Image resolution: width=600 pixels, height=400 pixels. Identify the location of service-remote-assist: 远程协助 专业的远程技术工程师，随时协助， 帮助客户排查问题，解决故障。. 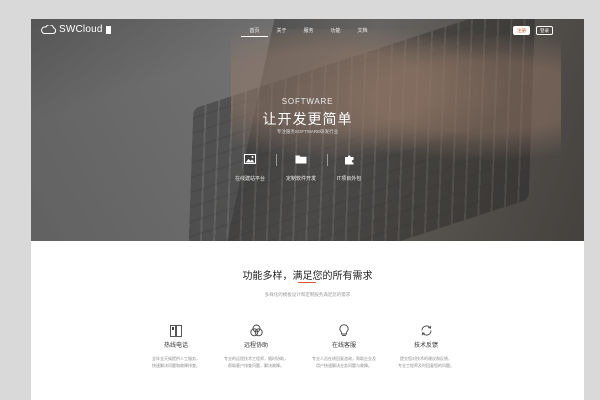
(256, 346).